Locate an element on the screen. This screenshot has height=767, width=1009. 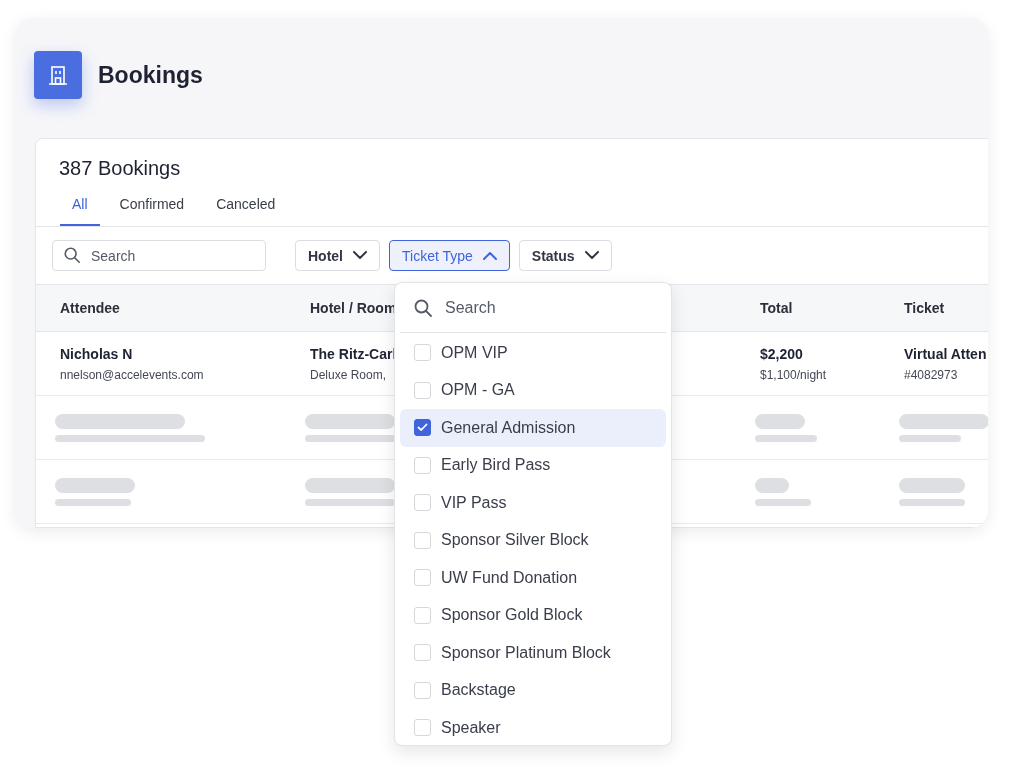
column-header: Total is located at coordinates (776, 308).